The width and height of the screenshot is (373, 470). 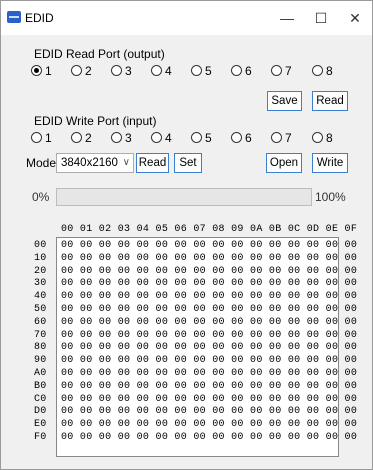 What do you see at coordinates (184, 197) in the screenshot?
I see `progress-bar` at bounding box center [184, 197].